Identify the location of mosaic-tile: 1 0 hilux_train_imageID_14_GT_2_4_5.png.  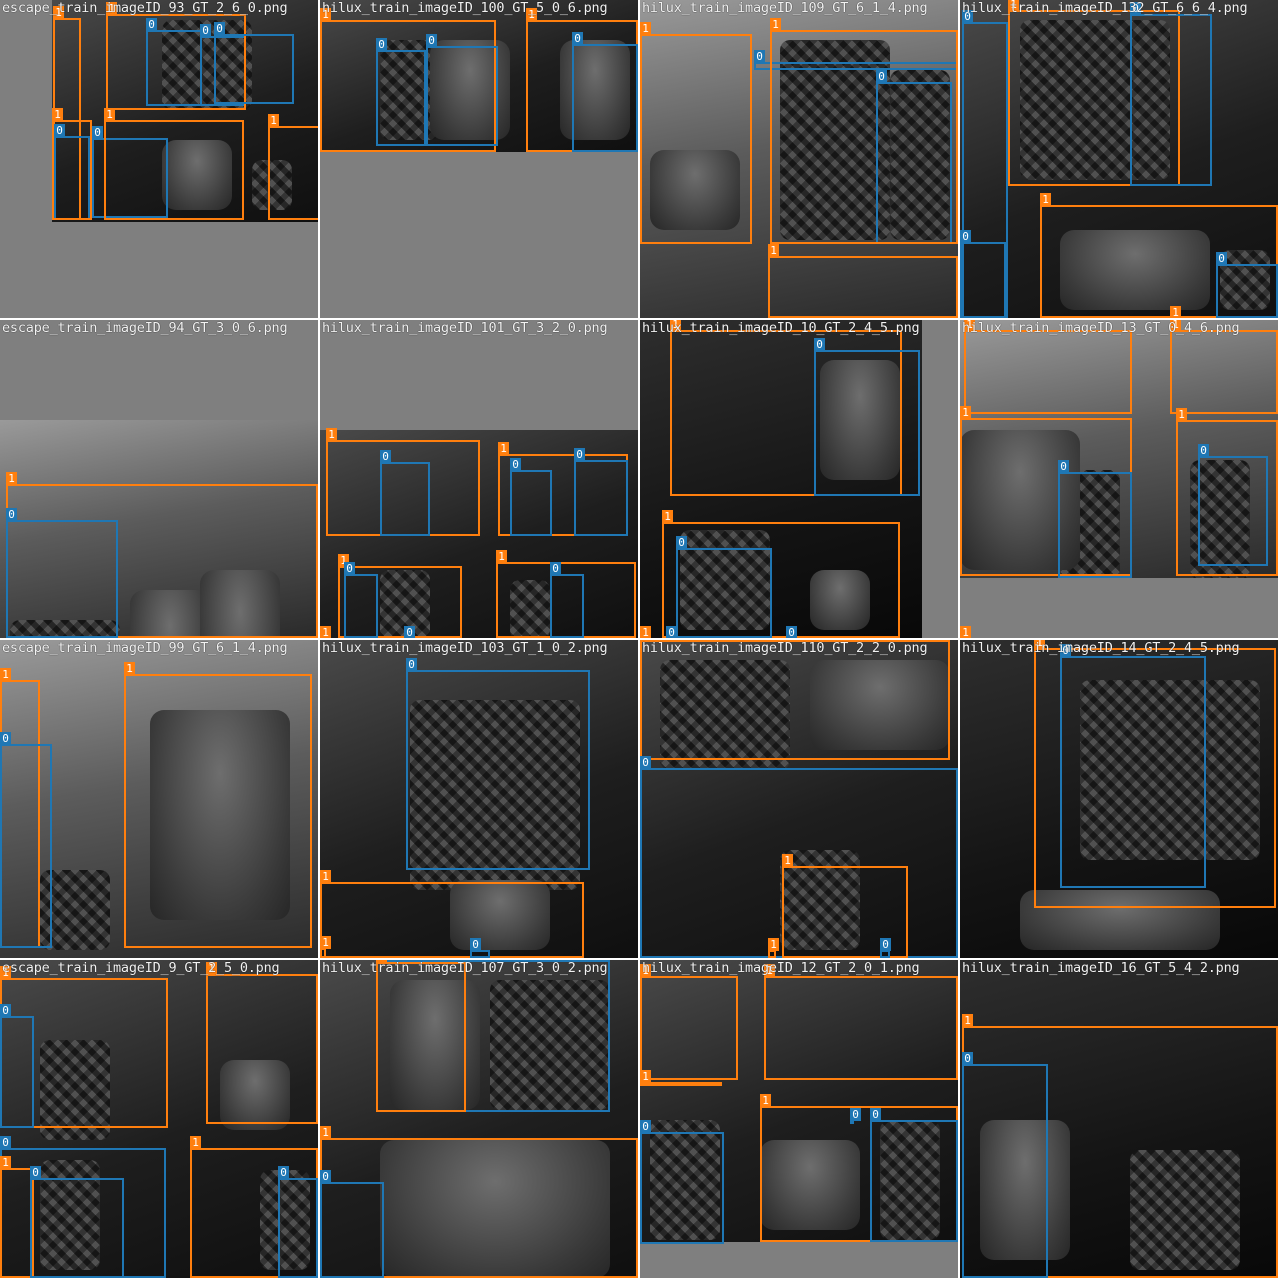
(1119, 799).